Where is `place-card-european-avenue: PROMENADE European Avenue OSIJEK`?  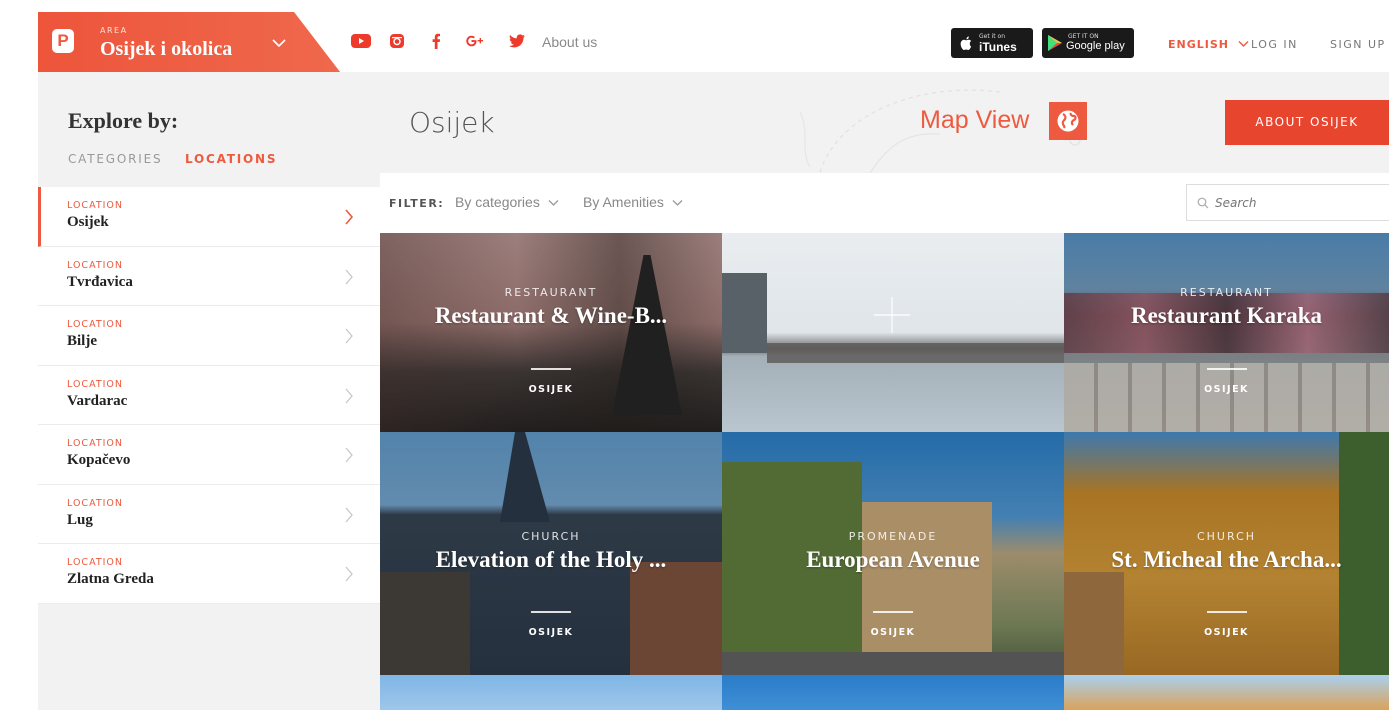
place-card-european-avenue: PROMENADE European Avenue OSIJEK is located at coordinates (893, 553).